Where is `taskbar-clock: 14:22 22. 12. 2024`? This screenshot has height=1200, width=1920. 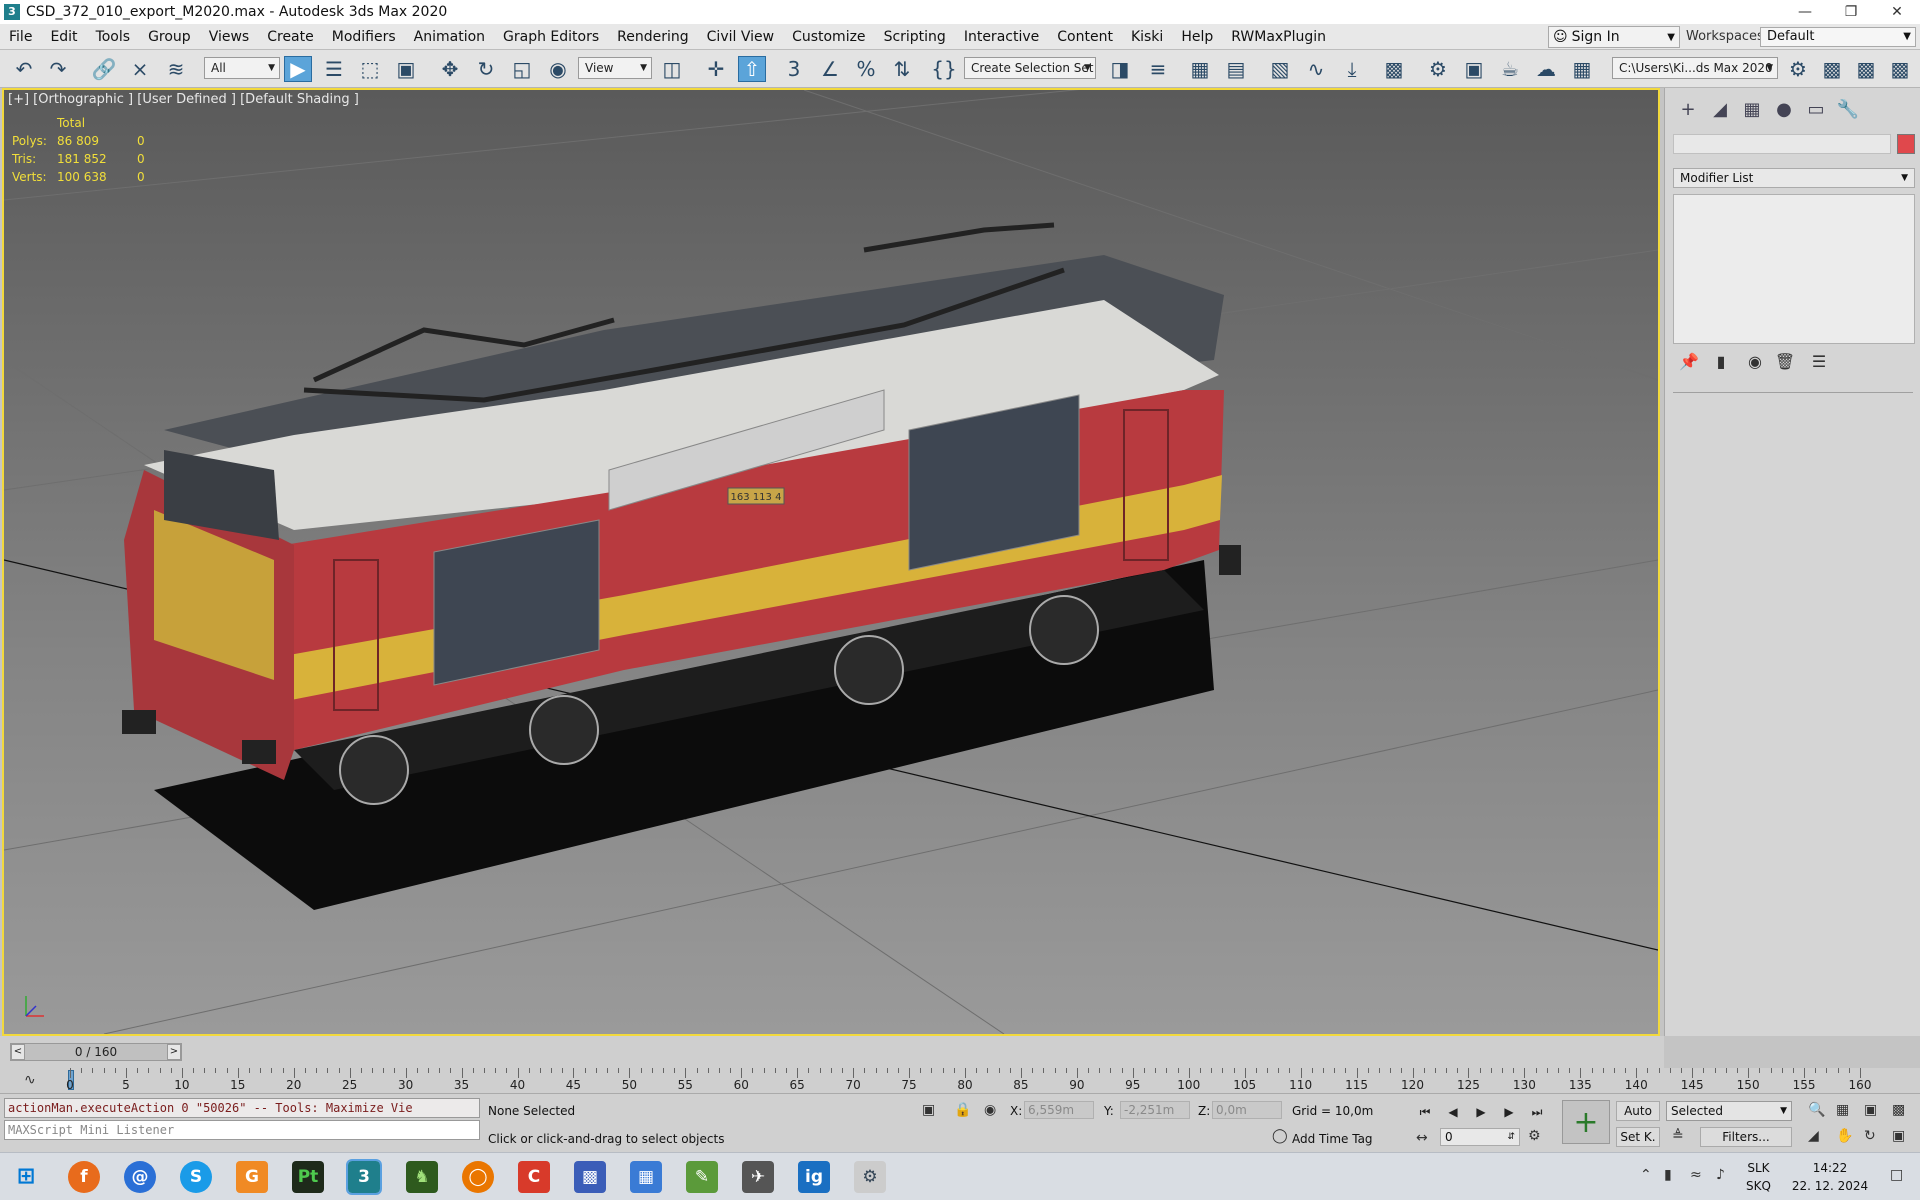 taskbar-clock: 14:22 22. 12. 2024 is located at coordinates (1830, 1177).